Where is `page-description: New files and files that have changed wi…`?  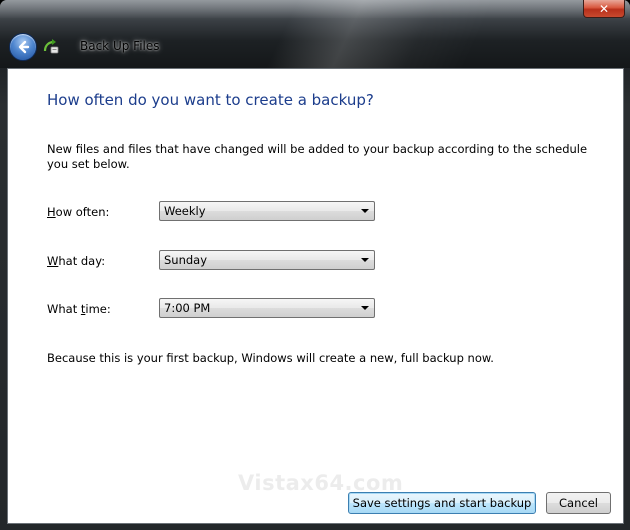
page-description: New files and files that have changed wi… is located at coordinates (317, 156).